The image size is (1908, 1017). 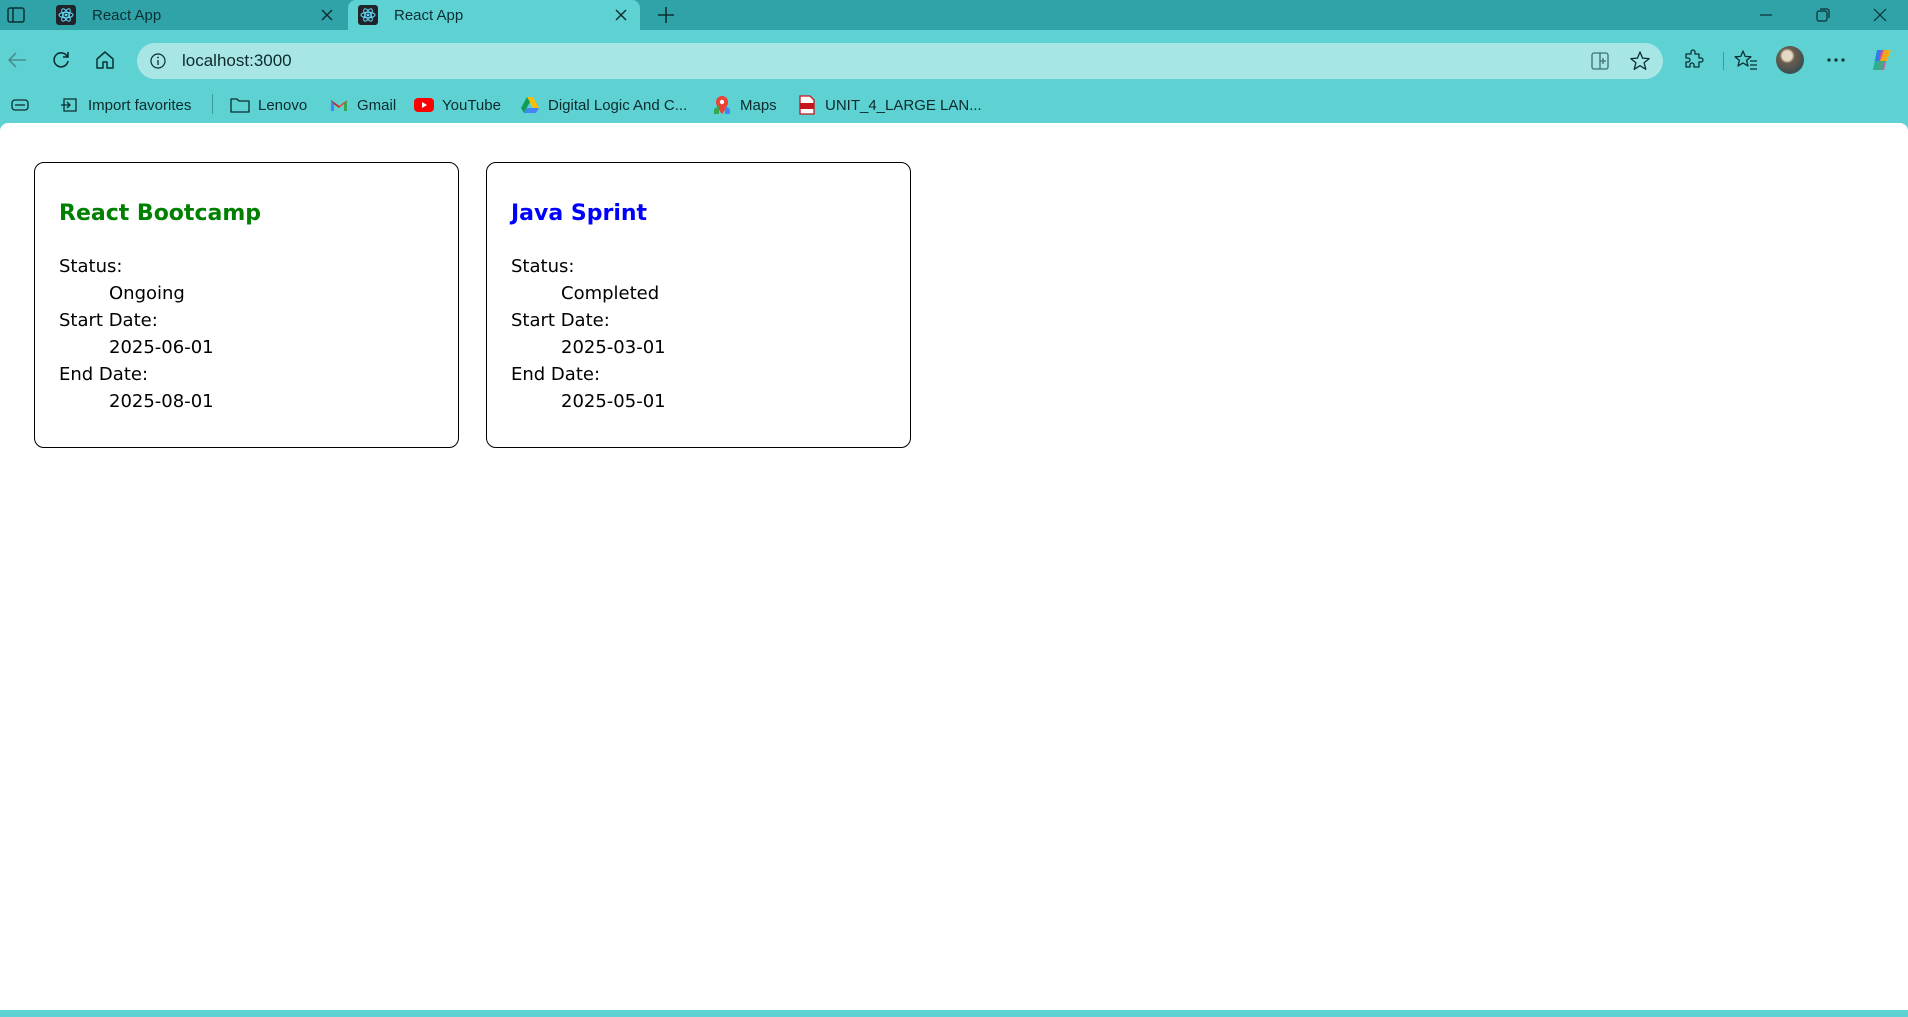 I want to click on pdf-icon, so click(x=807, y=105).